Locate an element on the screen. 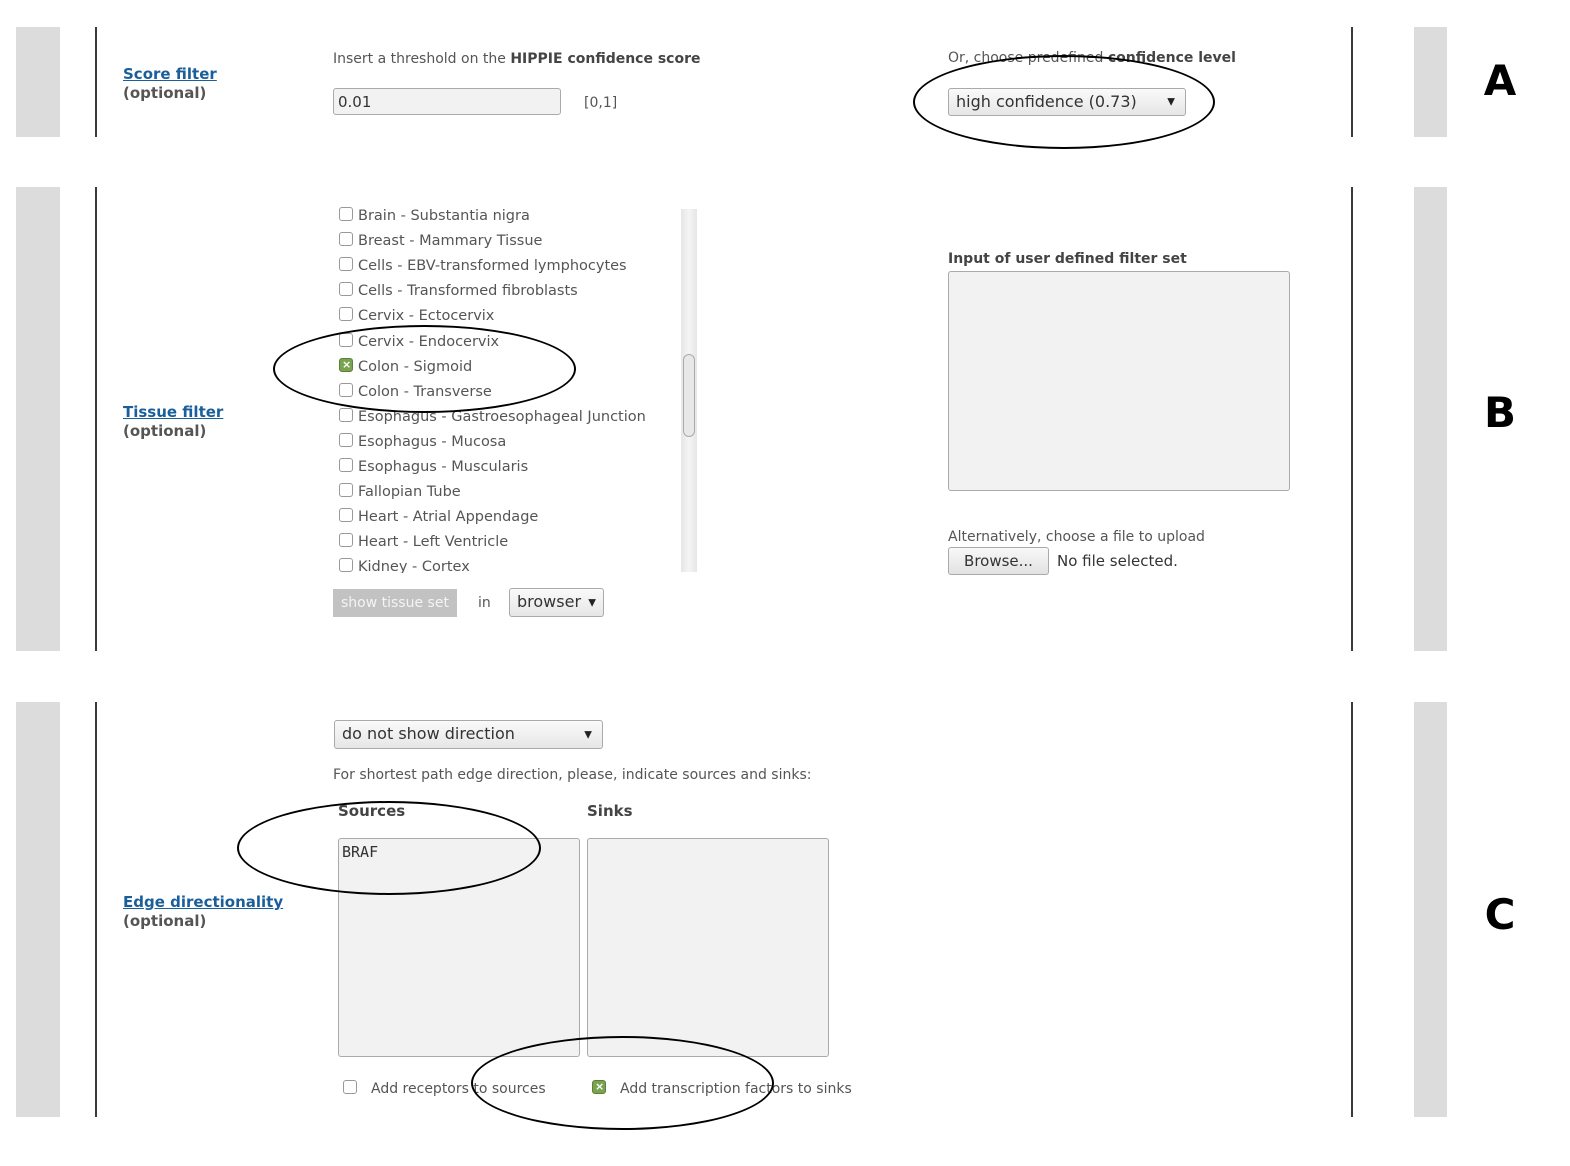 This screenshot has width=1570, height=1166. panel-label-a: A is located at coordinates (1500, 80).